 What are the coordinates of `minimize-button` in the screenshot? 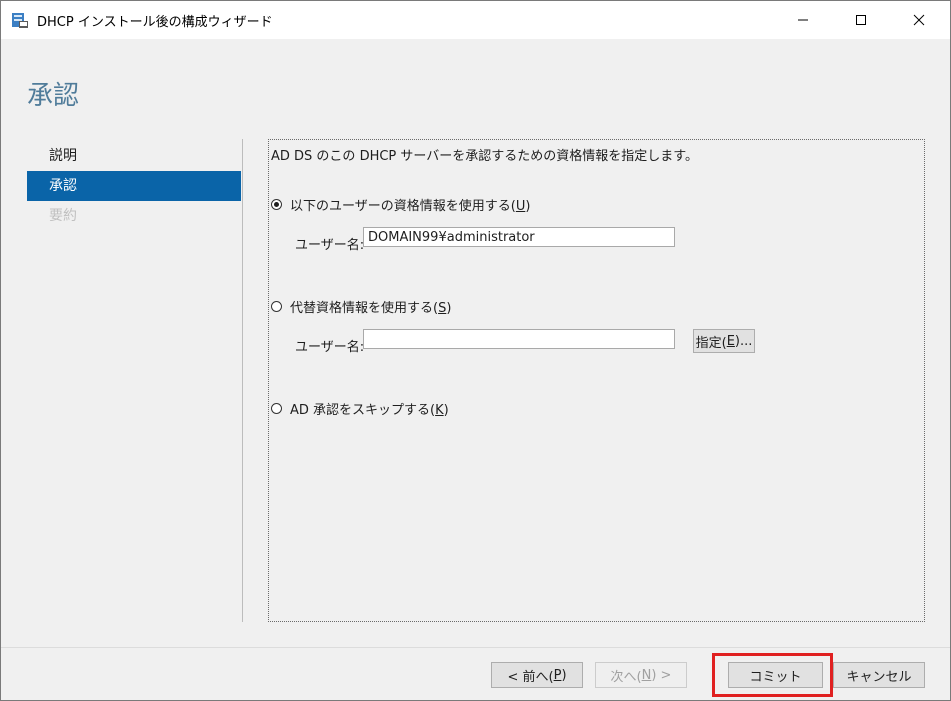 It's located at (803, 20).